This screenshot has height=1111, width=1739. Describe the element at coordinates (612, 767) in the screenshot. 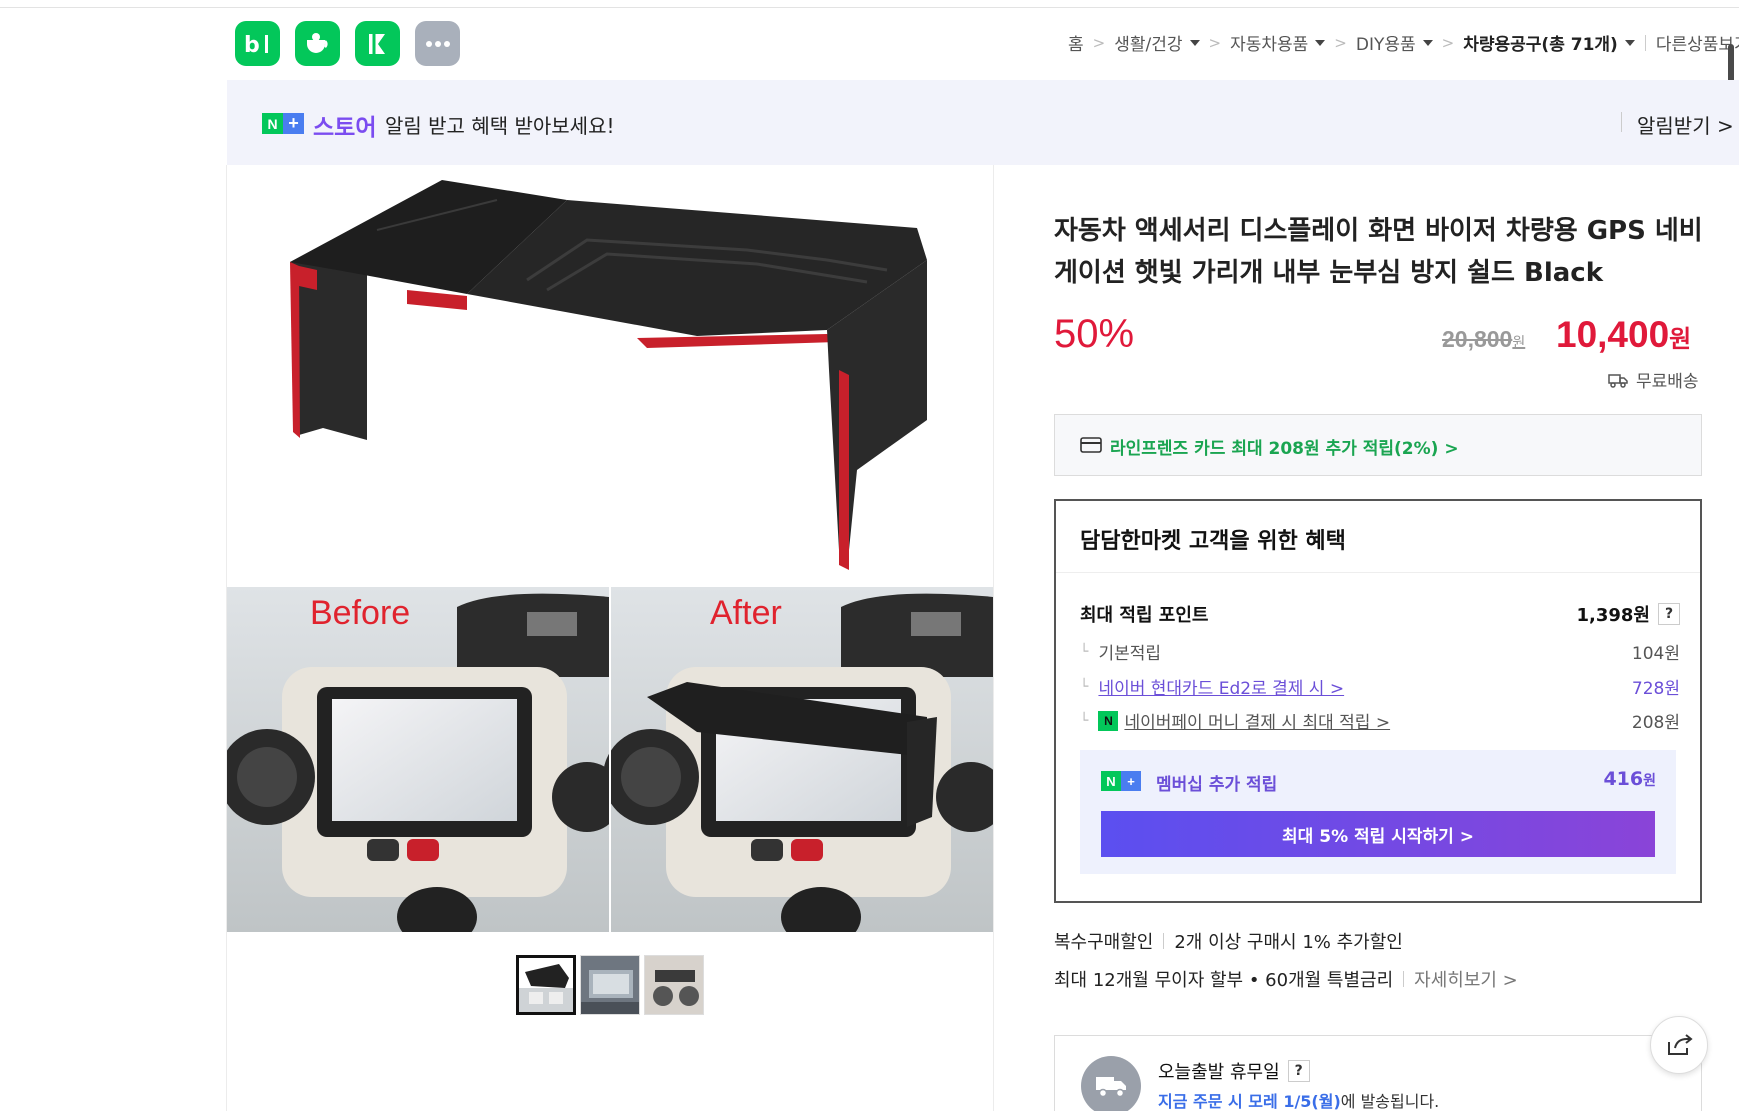

I see `before-after-image: Before After` at that location.